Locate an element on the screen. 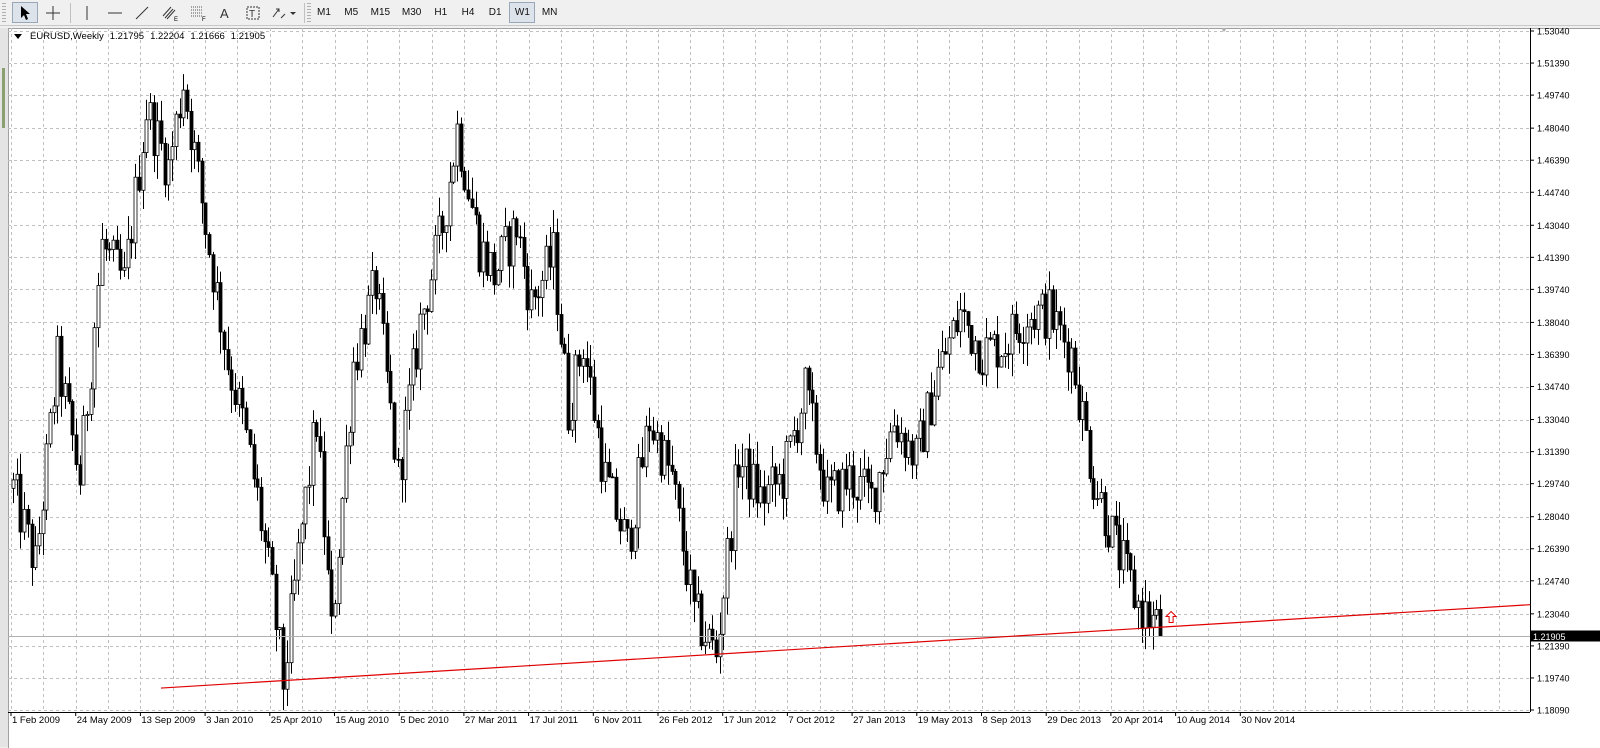 Image resolution: width=1600 pixels, height=748 pixels. time-tick-label: 25 Apr 2010 is located at coordinates (296, 720).